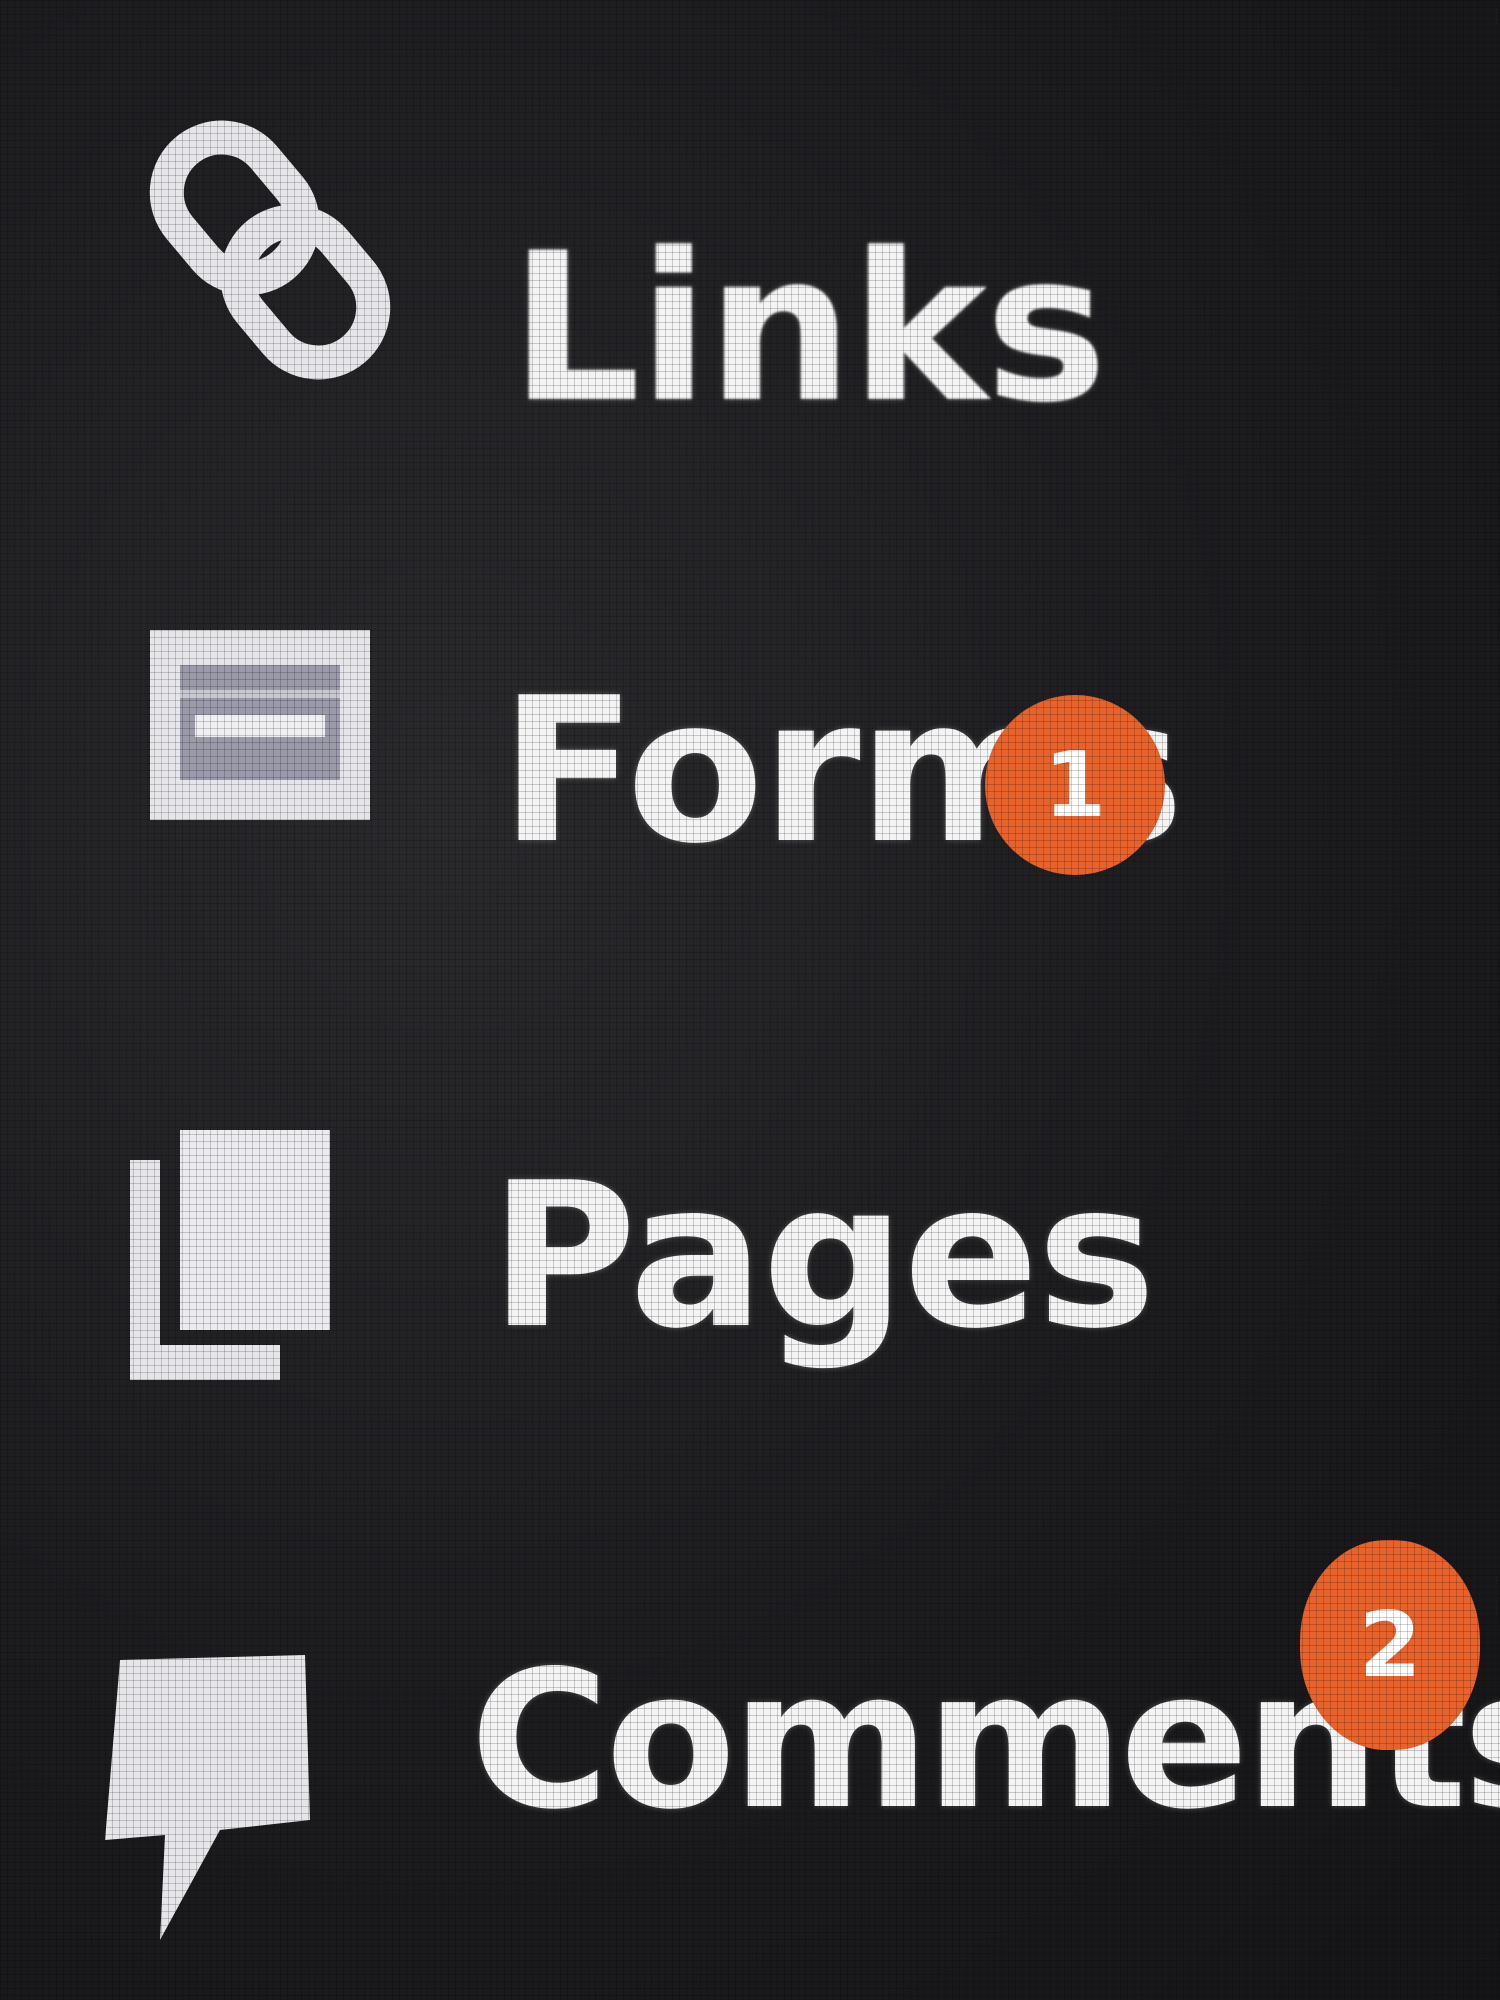  Describe the element at coordinates (235, 1255) in the screenshot. I see `pages-icon` at that location.